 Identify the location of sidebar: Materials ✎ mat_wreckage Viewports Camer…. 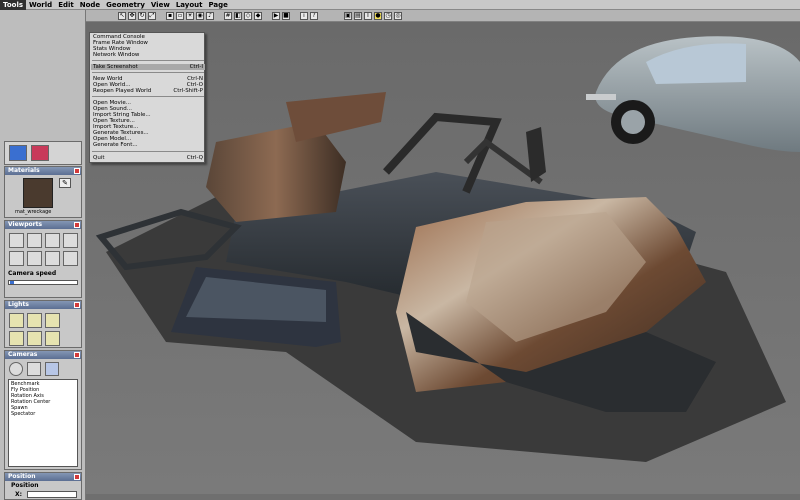
(43, 255).